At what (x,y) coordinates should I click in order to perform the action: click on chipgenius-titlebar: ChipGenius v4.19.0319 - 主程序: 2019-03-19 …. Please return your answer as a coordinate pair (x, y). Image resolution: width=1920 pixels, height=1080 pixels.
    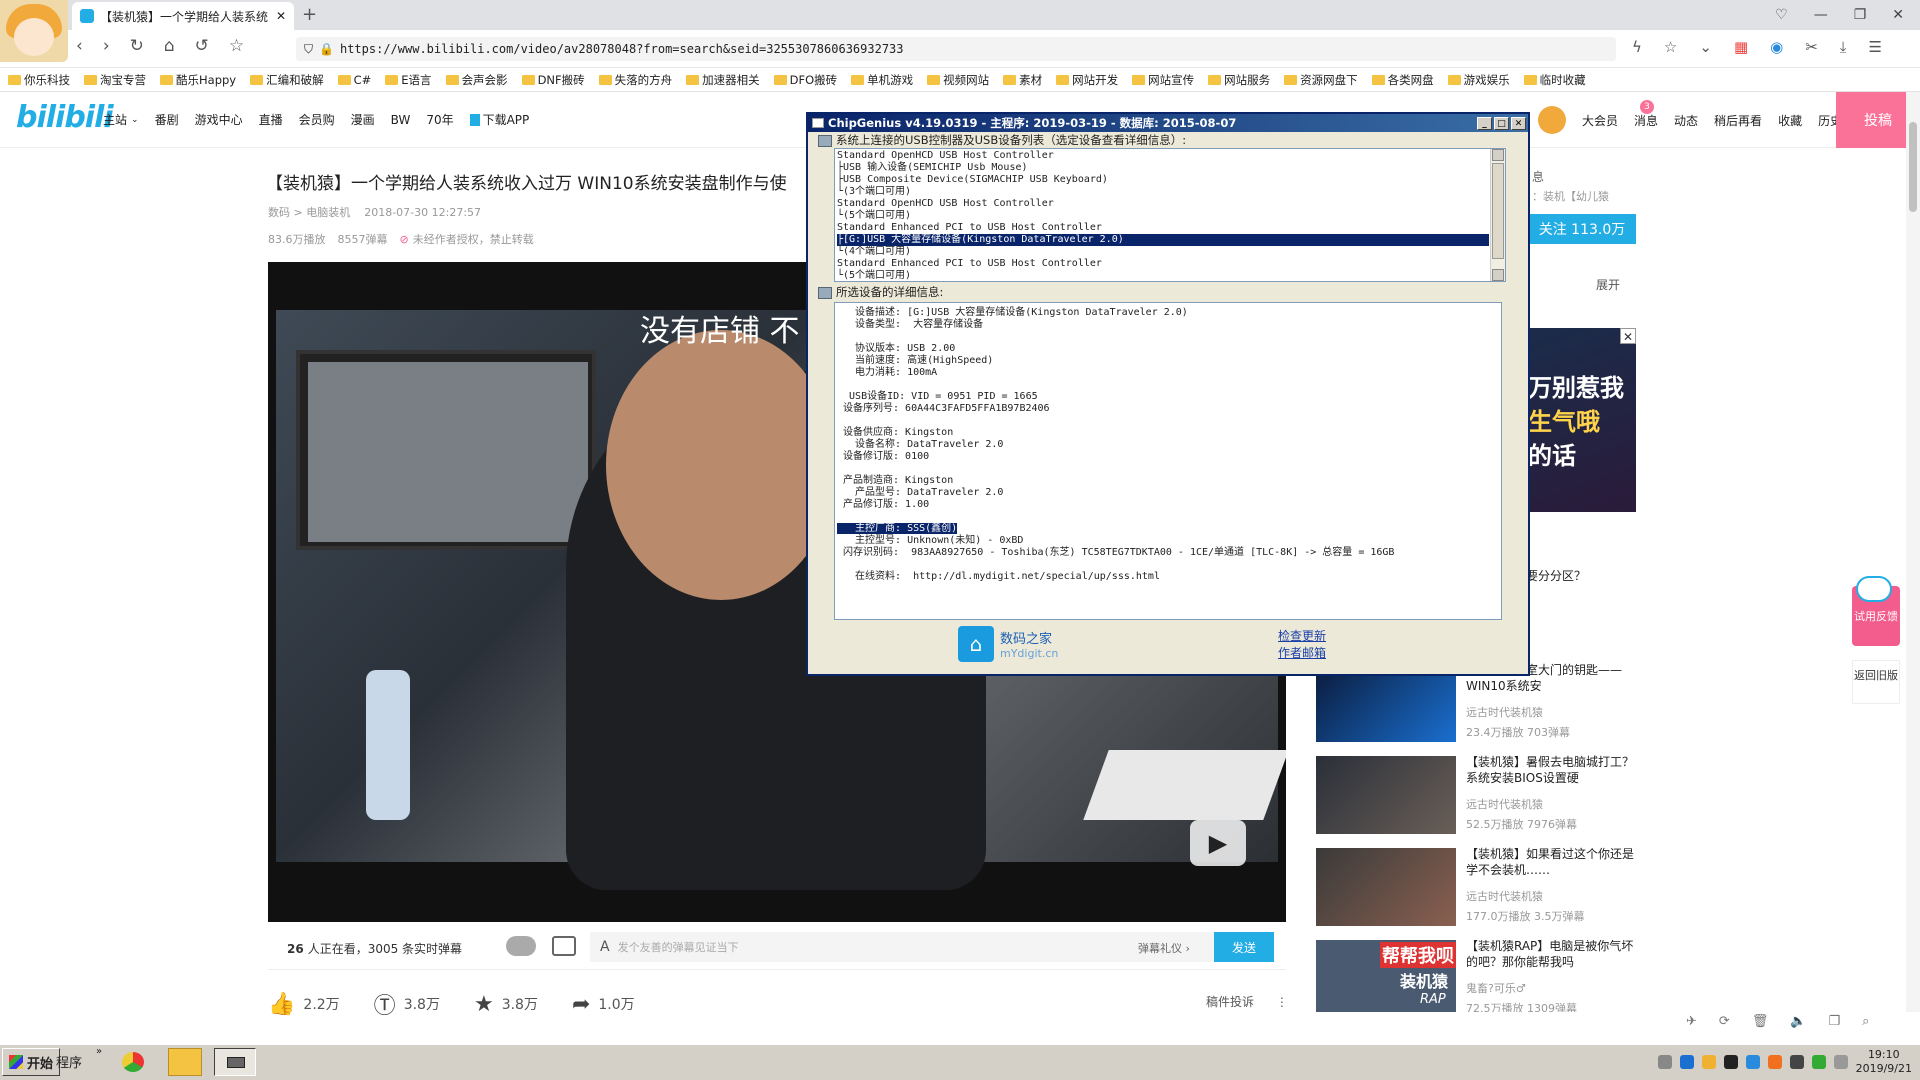
    Looking at the image, I should click on (1168, 123).